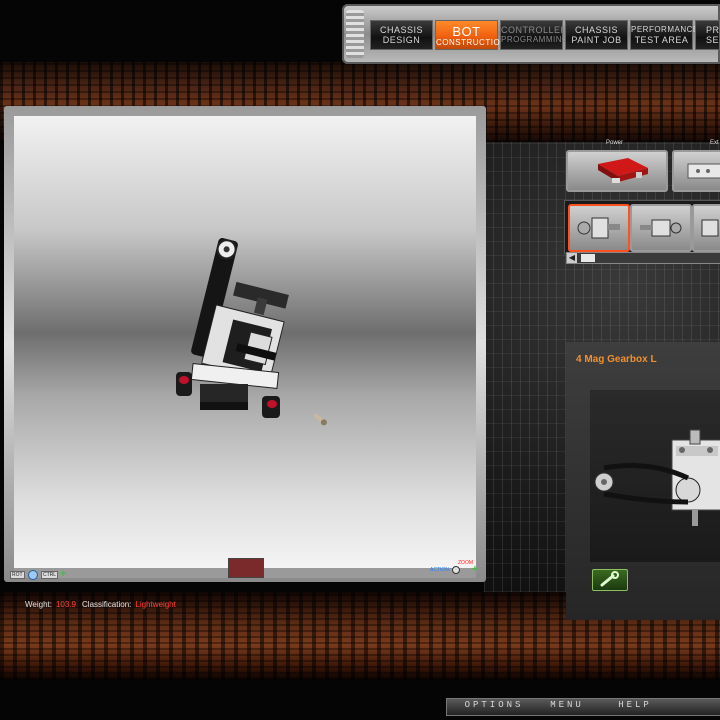 The width and height of the screenshot is (720, 720). What do you see at coordinates (475, 569) in the screenshot?
I see `zoom-in-icon: +` at bounding box center [475, 569].